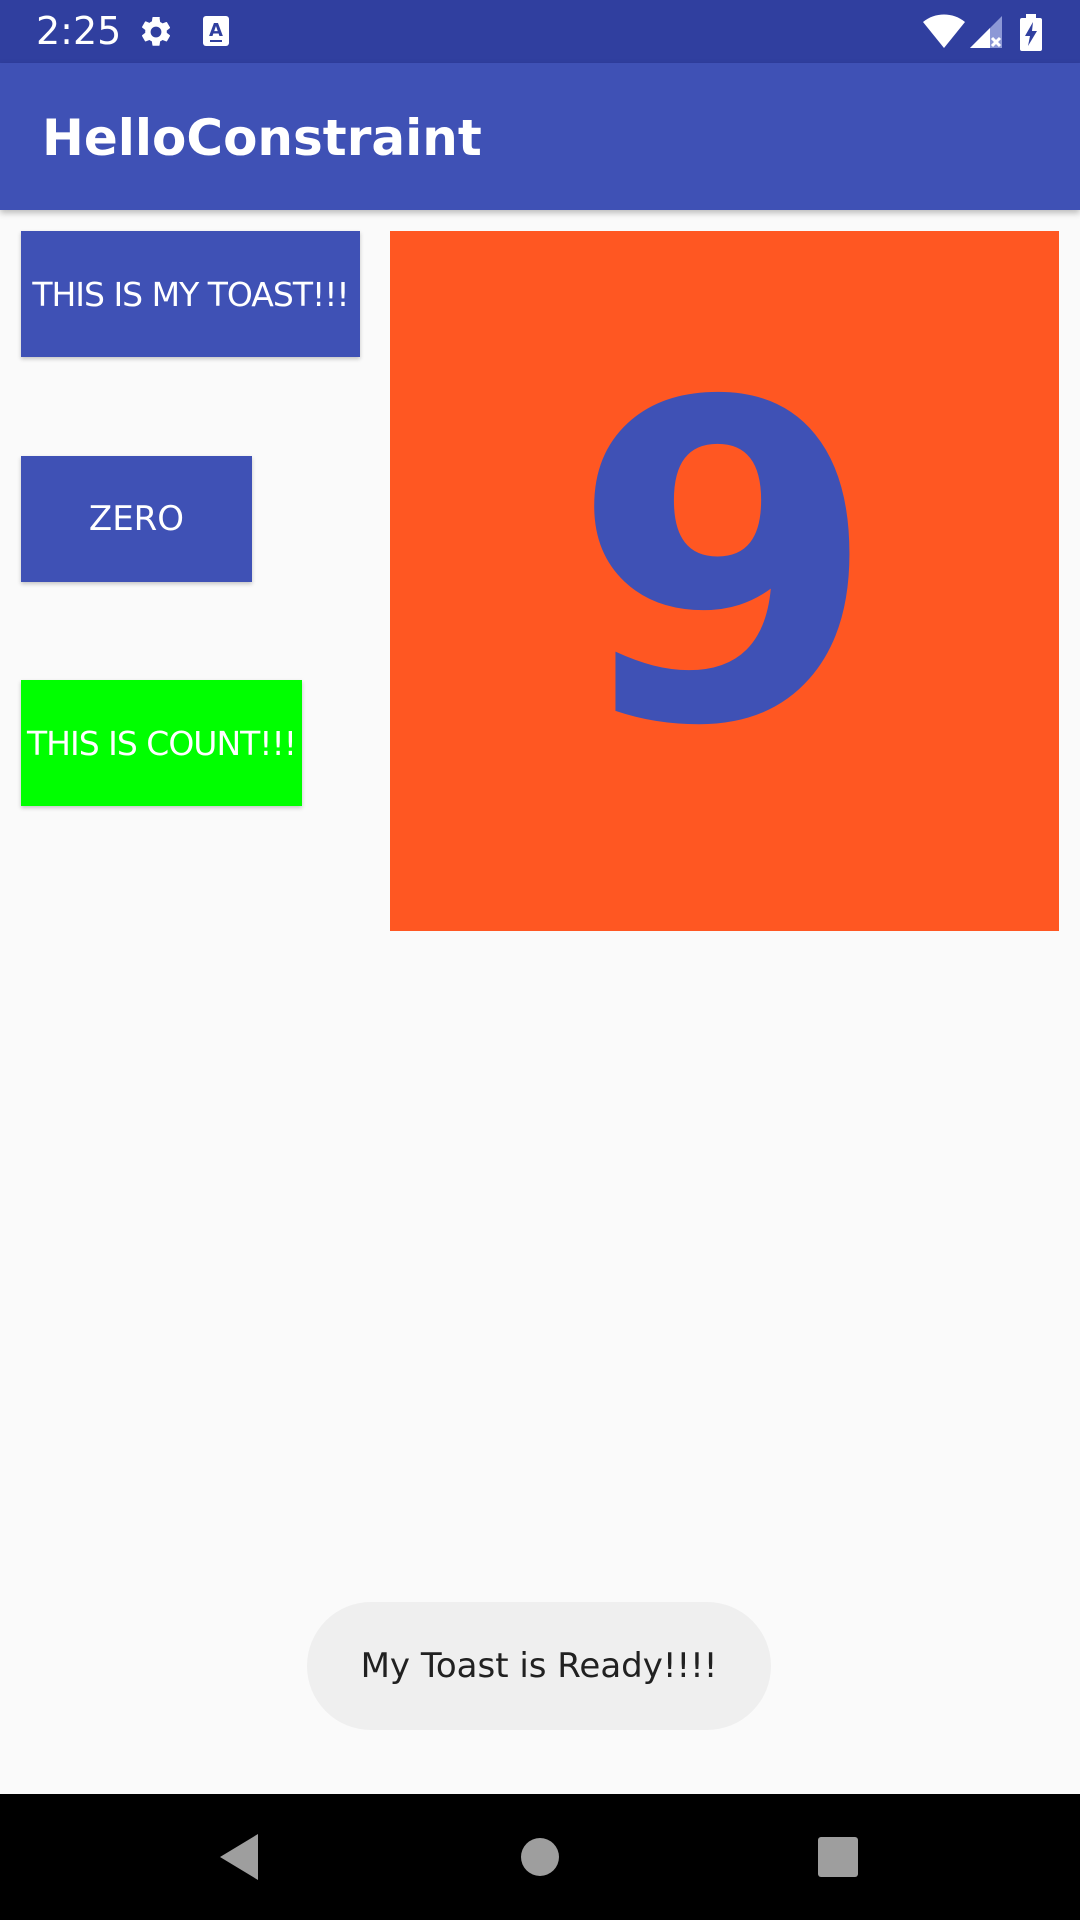 The width and height of the screenshot is (1080, 1920). I want to click on battery-charging-icon, so click(1031, 35).